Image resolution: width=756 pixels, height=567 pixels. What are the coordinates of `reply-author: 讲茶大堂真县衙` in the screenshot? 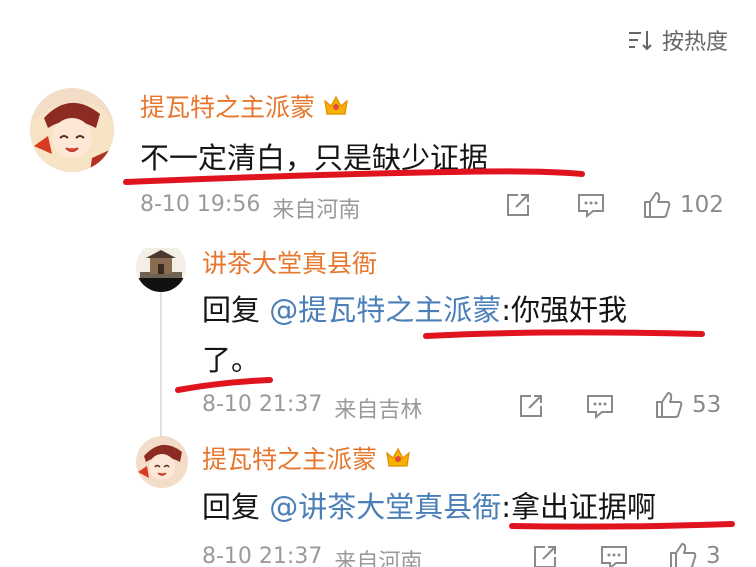 It's located at (289, 262).